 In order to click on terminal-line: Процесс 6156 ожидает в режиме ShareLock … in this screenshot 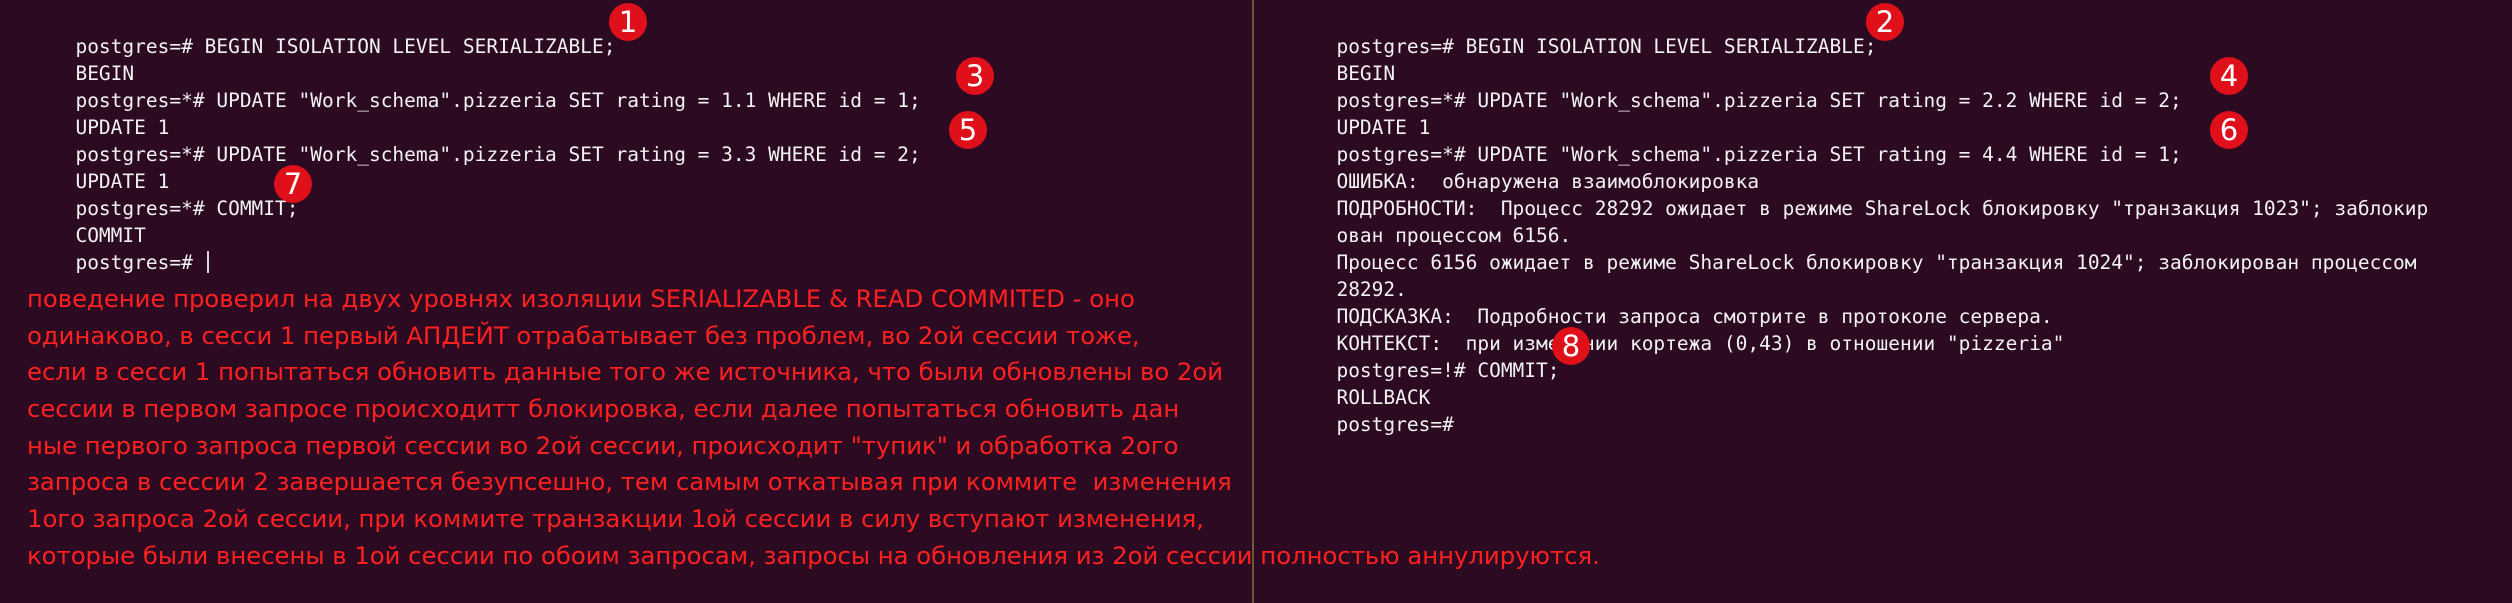, I will do `click(1889, 248)`.